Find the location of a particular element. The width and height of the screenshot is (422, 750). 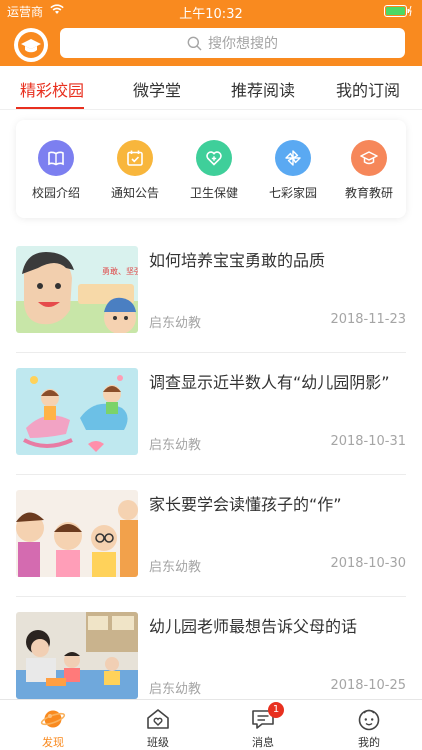

article-date: 2018-10-25 is located at coordinates (368, 685).